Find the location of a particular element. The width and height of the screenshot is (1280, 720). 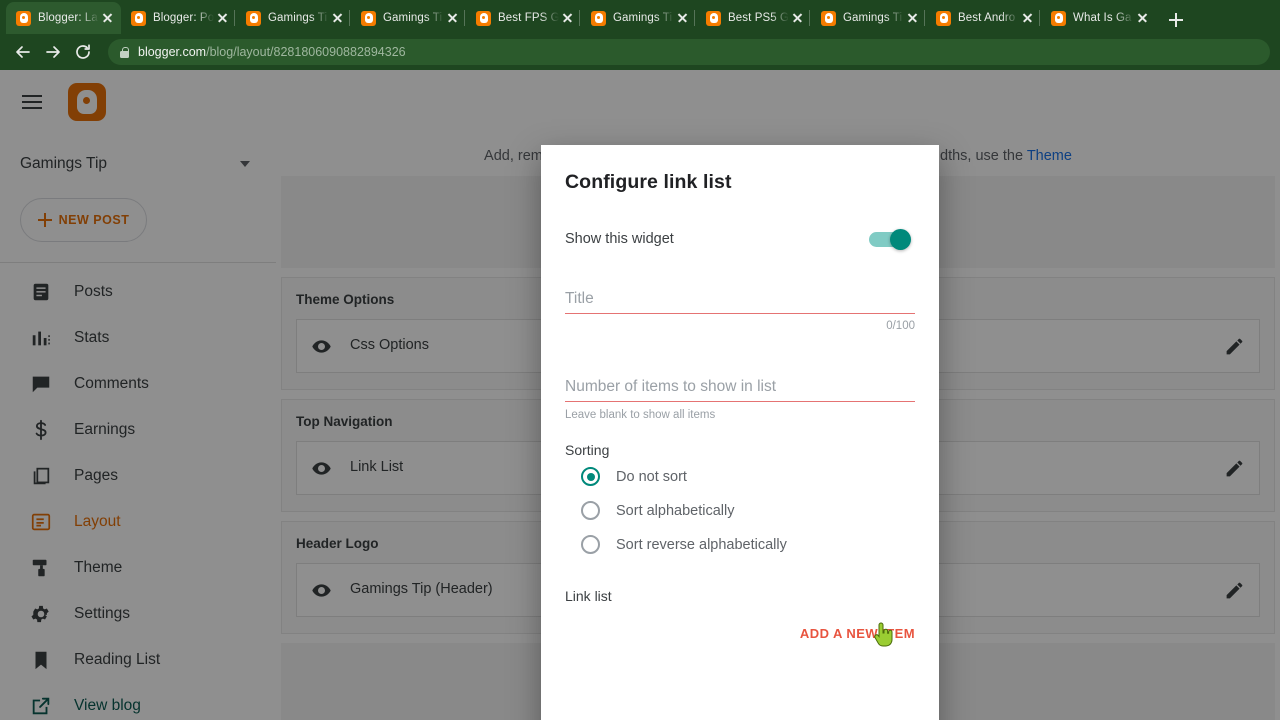

reload-icon is located at coordinates (83, 52).